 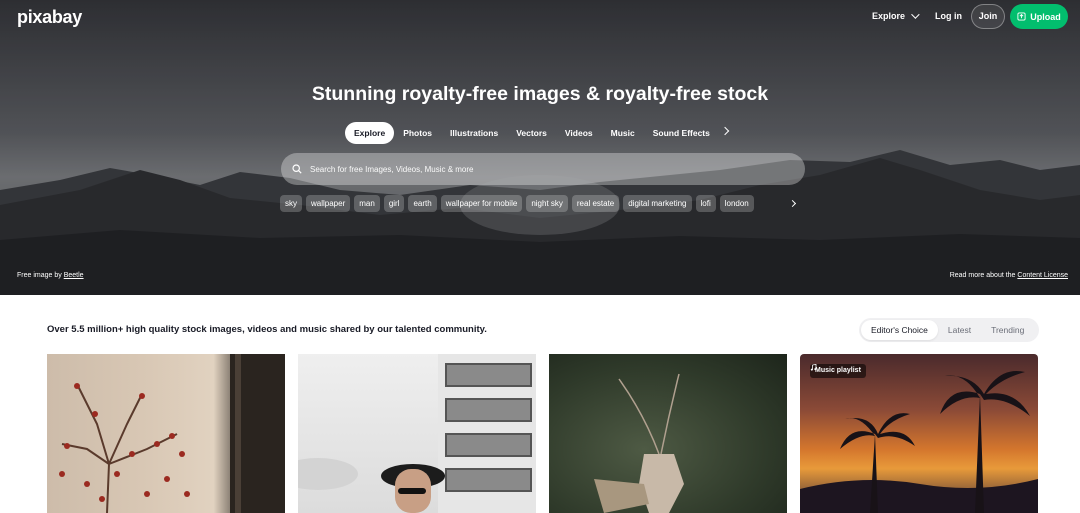 I want to click on tab-explore: Explore, so click(x=370, y=133).